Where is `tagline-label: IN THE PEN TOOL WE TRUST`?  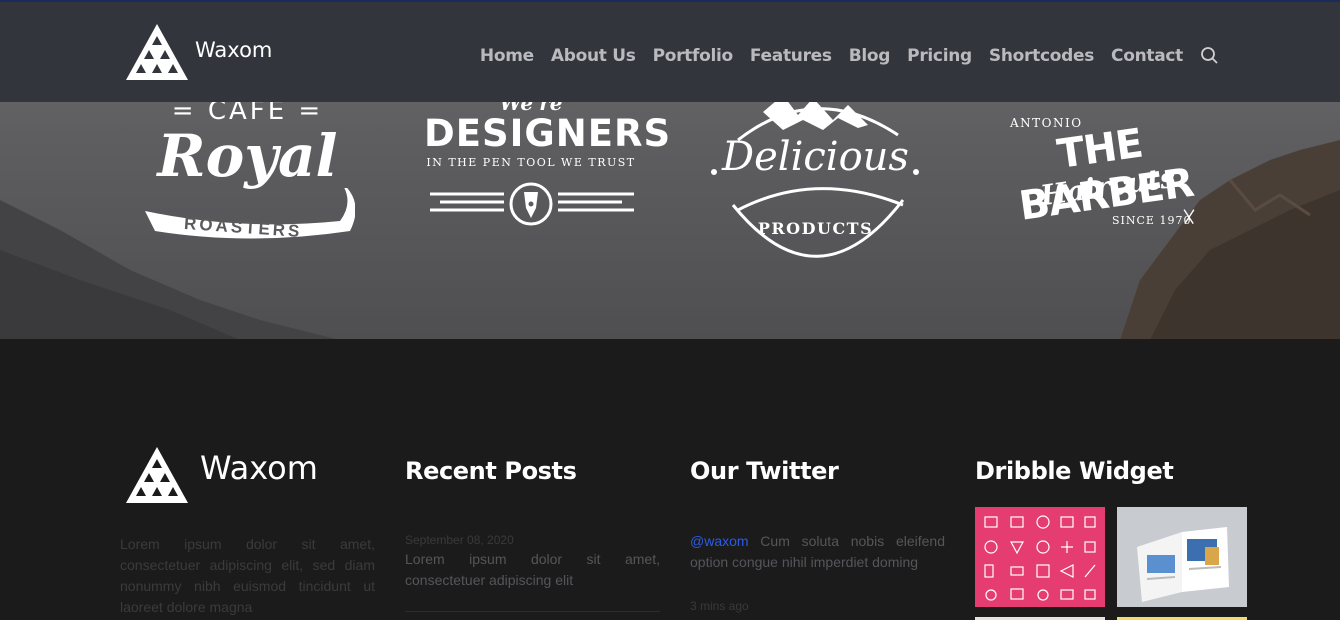
tagline-label: IN THE PEN TOOL WE TRUST is located at coordinates (531, 162).